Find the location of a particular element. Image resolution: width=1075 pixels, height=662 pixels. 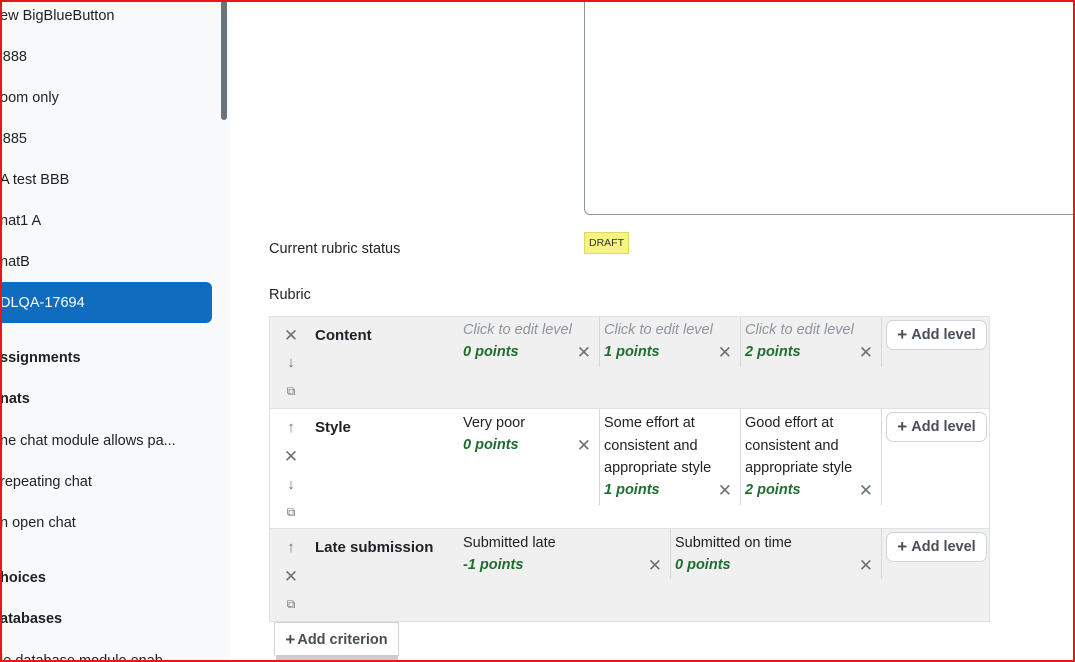

level-cell: Click to edit level 2 points ✕ is located at coordinates (811, 342).